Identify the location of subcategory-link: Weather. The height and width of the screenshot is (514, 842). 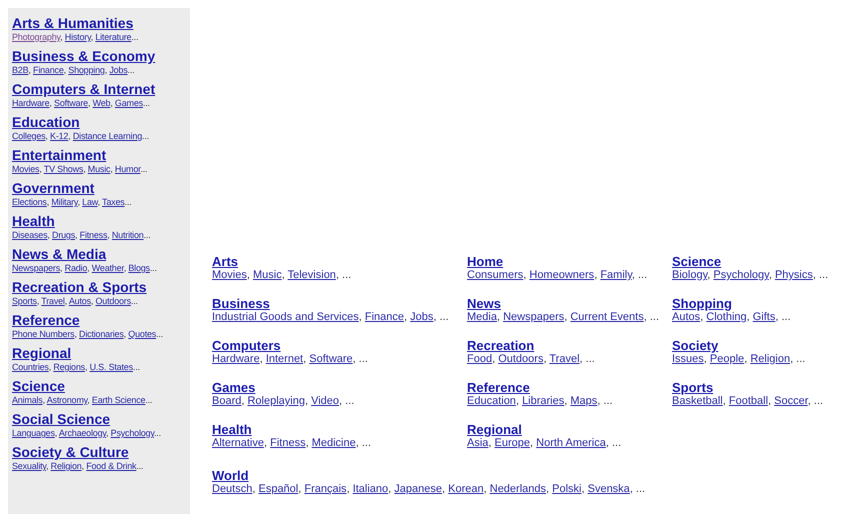
(108, 268).